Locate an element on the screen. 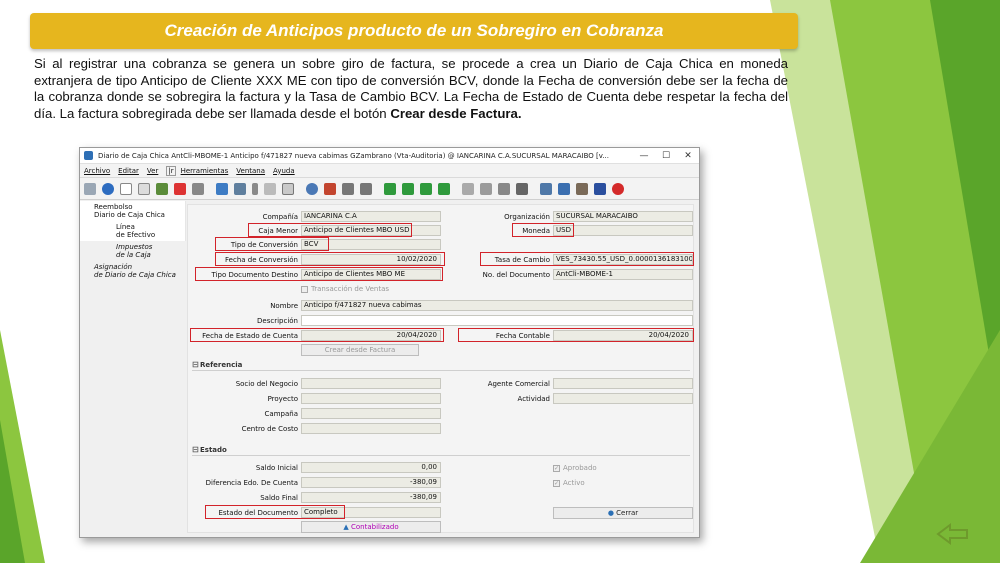 This screenshot has height=563, width=1000. home-icon is located at coordinates (330, 188).